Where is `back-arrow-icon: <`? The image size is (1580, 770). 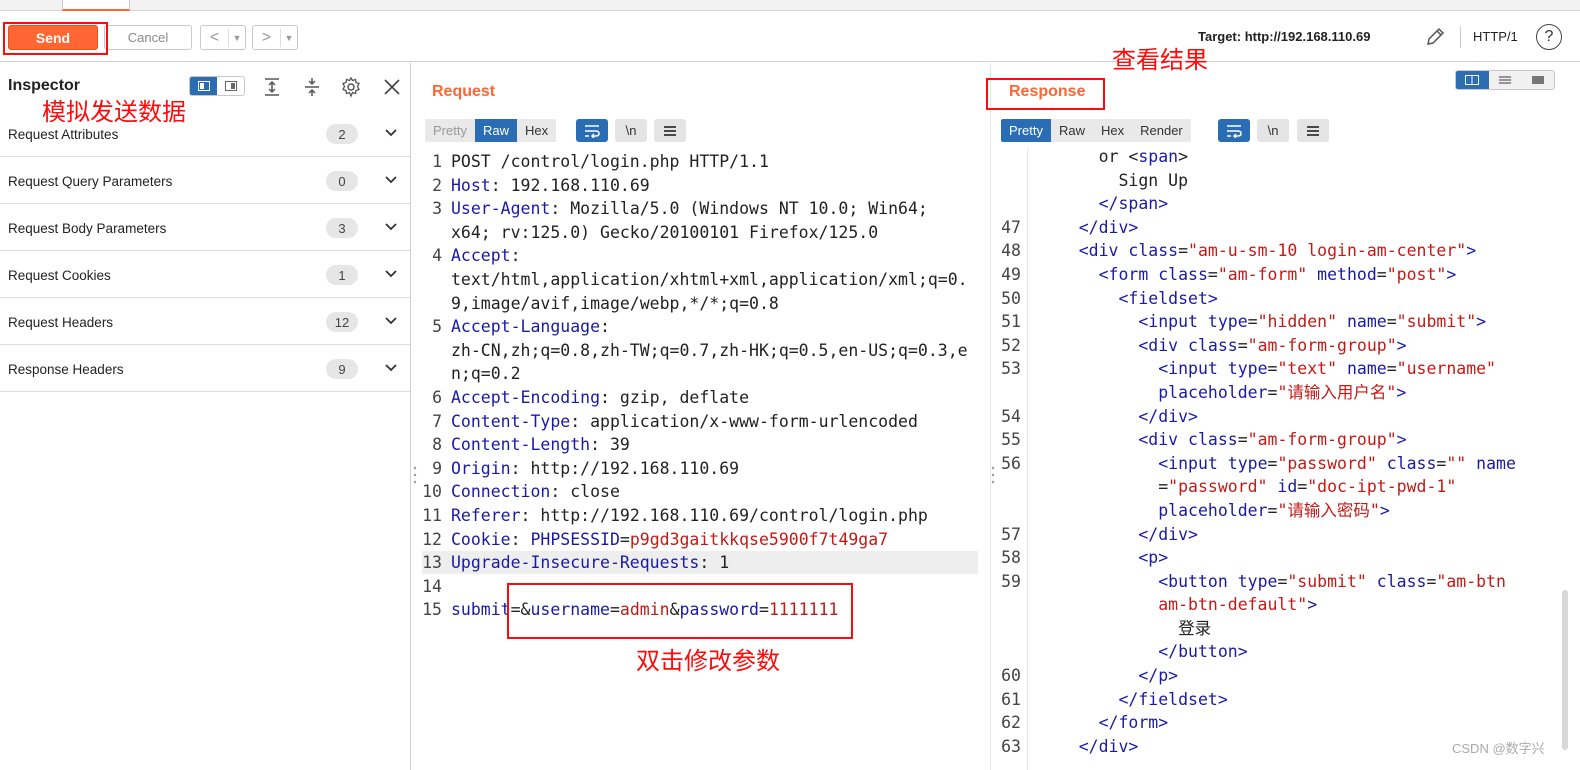 back-arrow-icon: < is located at coordinates (215, 37).